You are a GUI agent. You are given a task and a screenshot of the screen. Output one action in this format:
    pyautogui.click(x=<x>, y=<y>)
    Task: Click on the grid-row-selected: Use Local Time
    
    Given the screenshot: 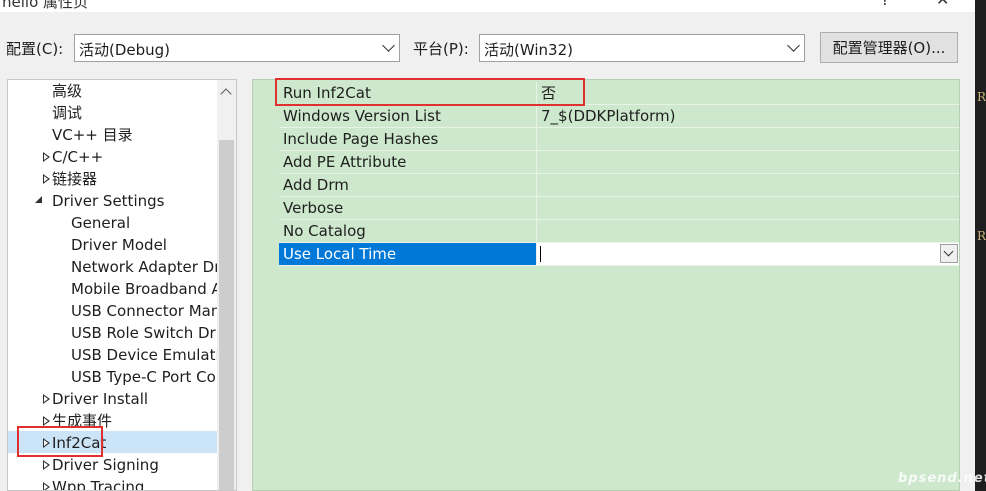 What is the action you would take?
    pyautogui.click(x=619, y=254)
    